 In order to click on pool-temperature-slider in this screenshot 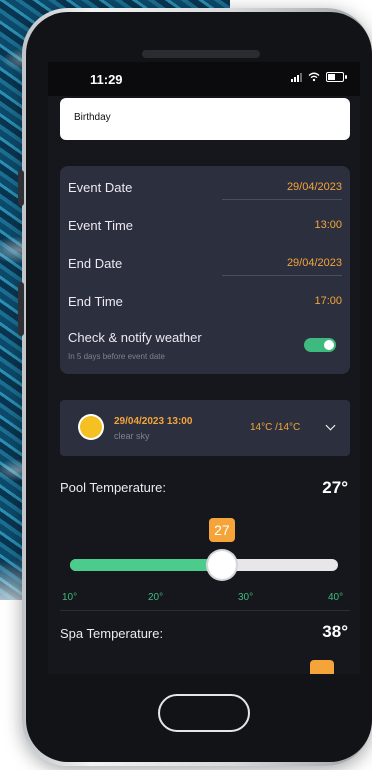, I will do `click(204, 565)`.